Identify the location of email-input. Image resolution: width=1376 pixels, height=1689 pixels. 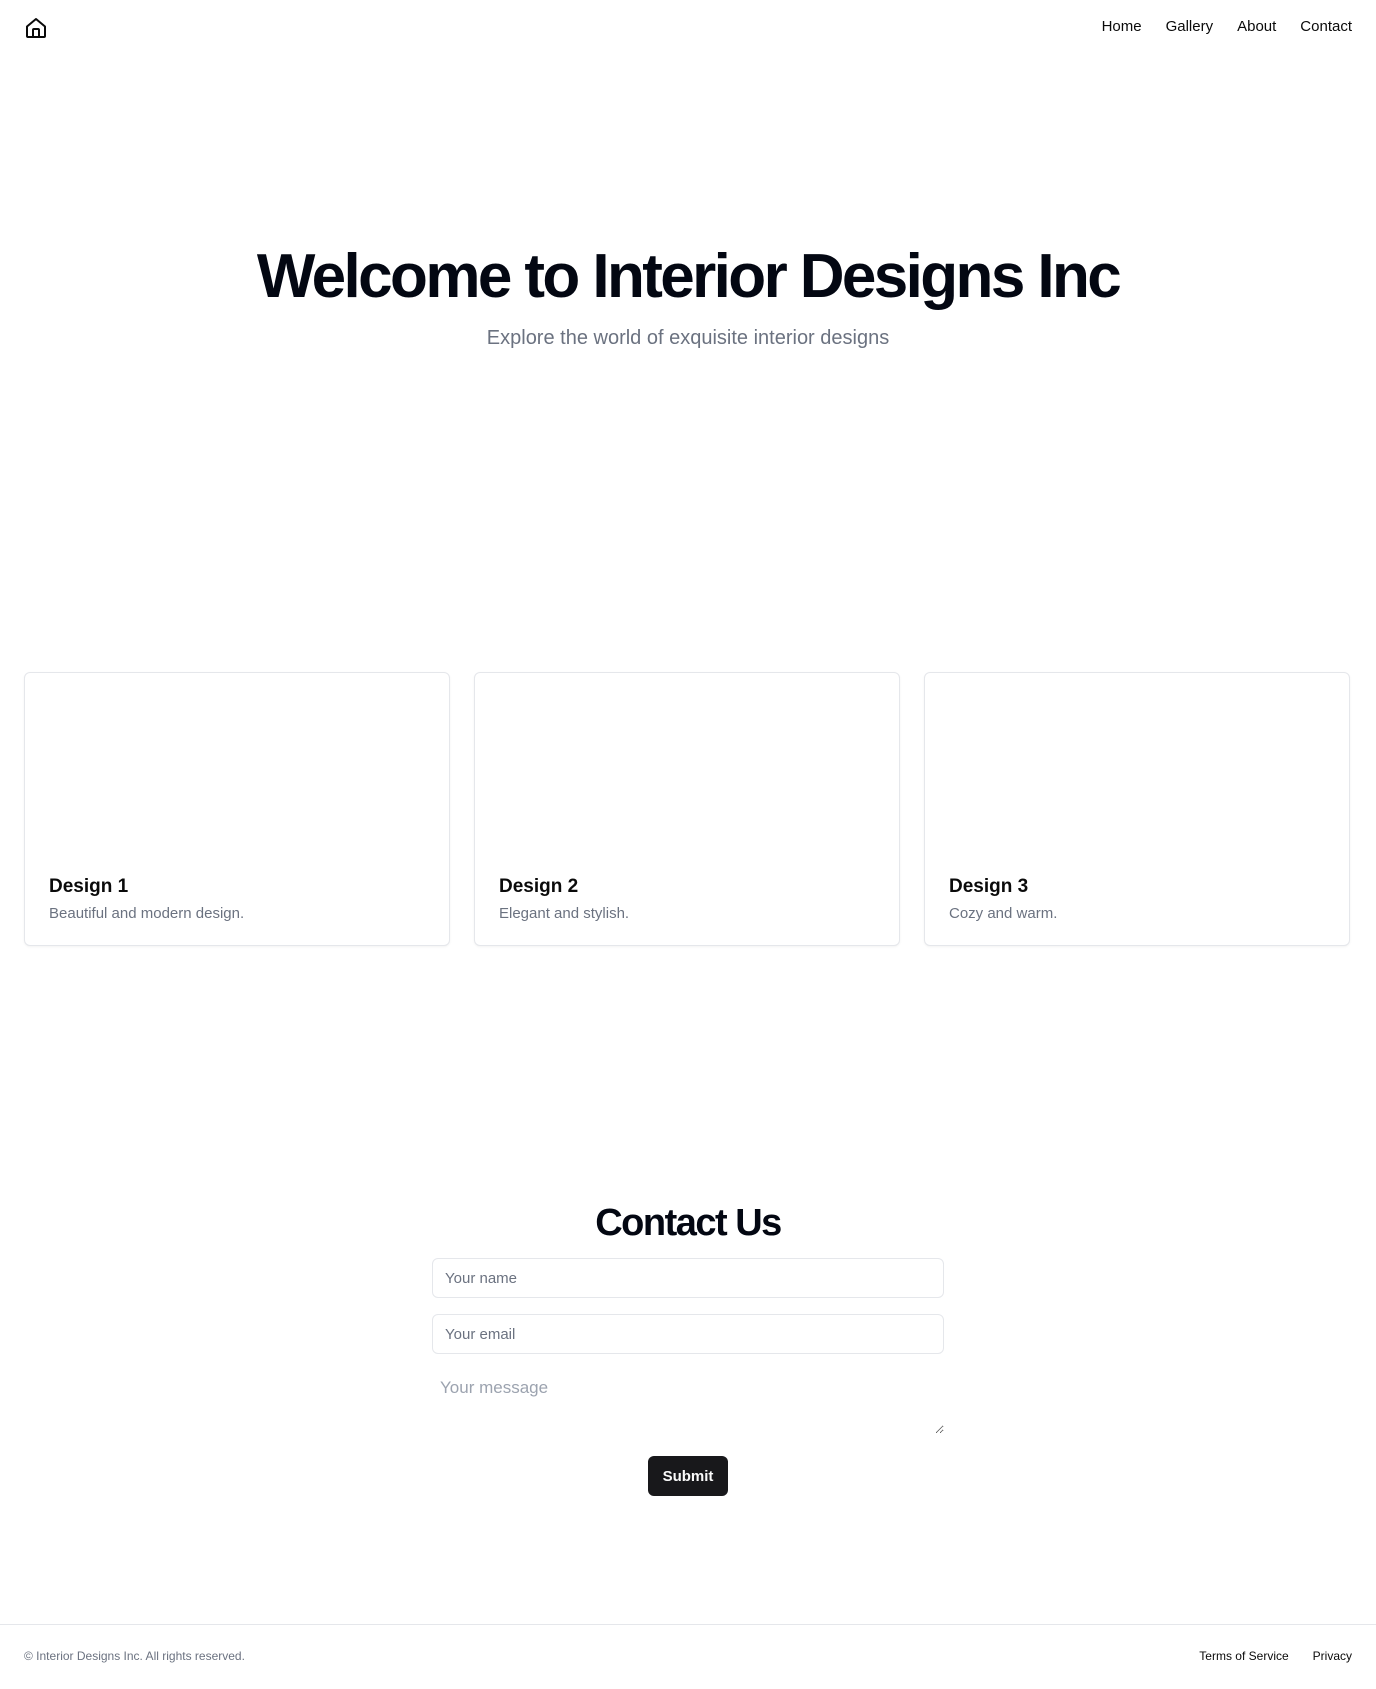
(688, 1334).